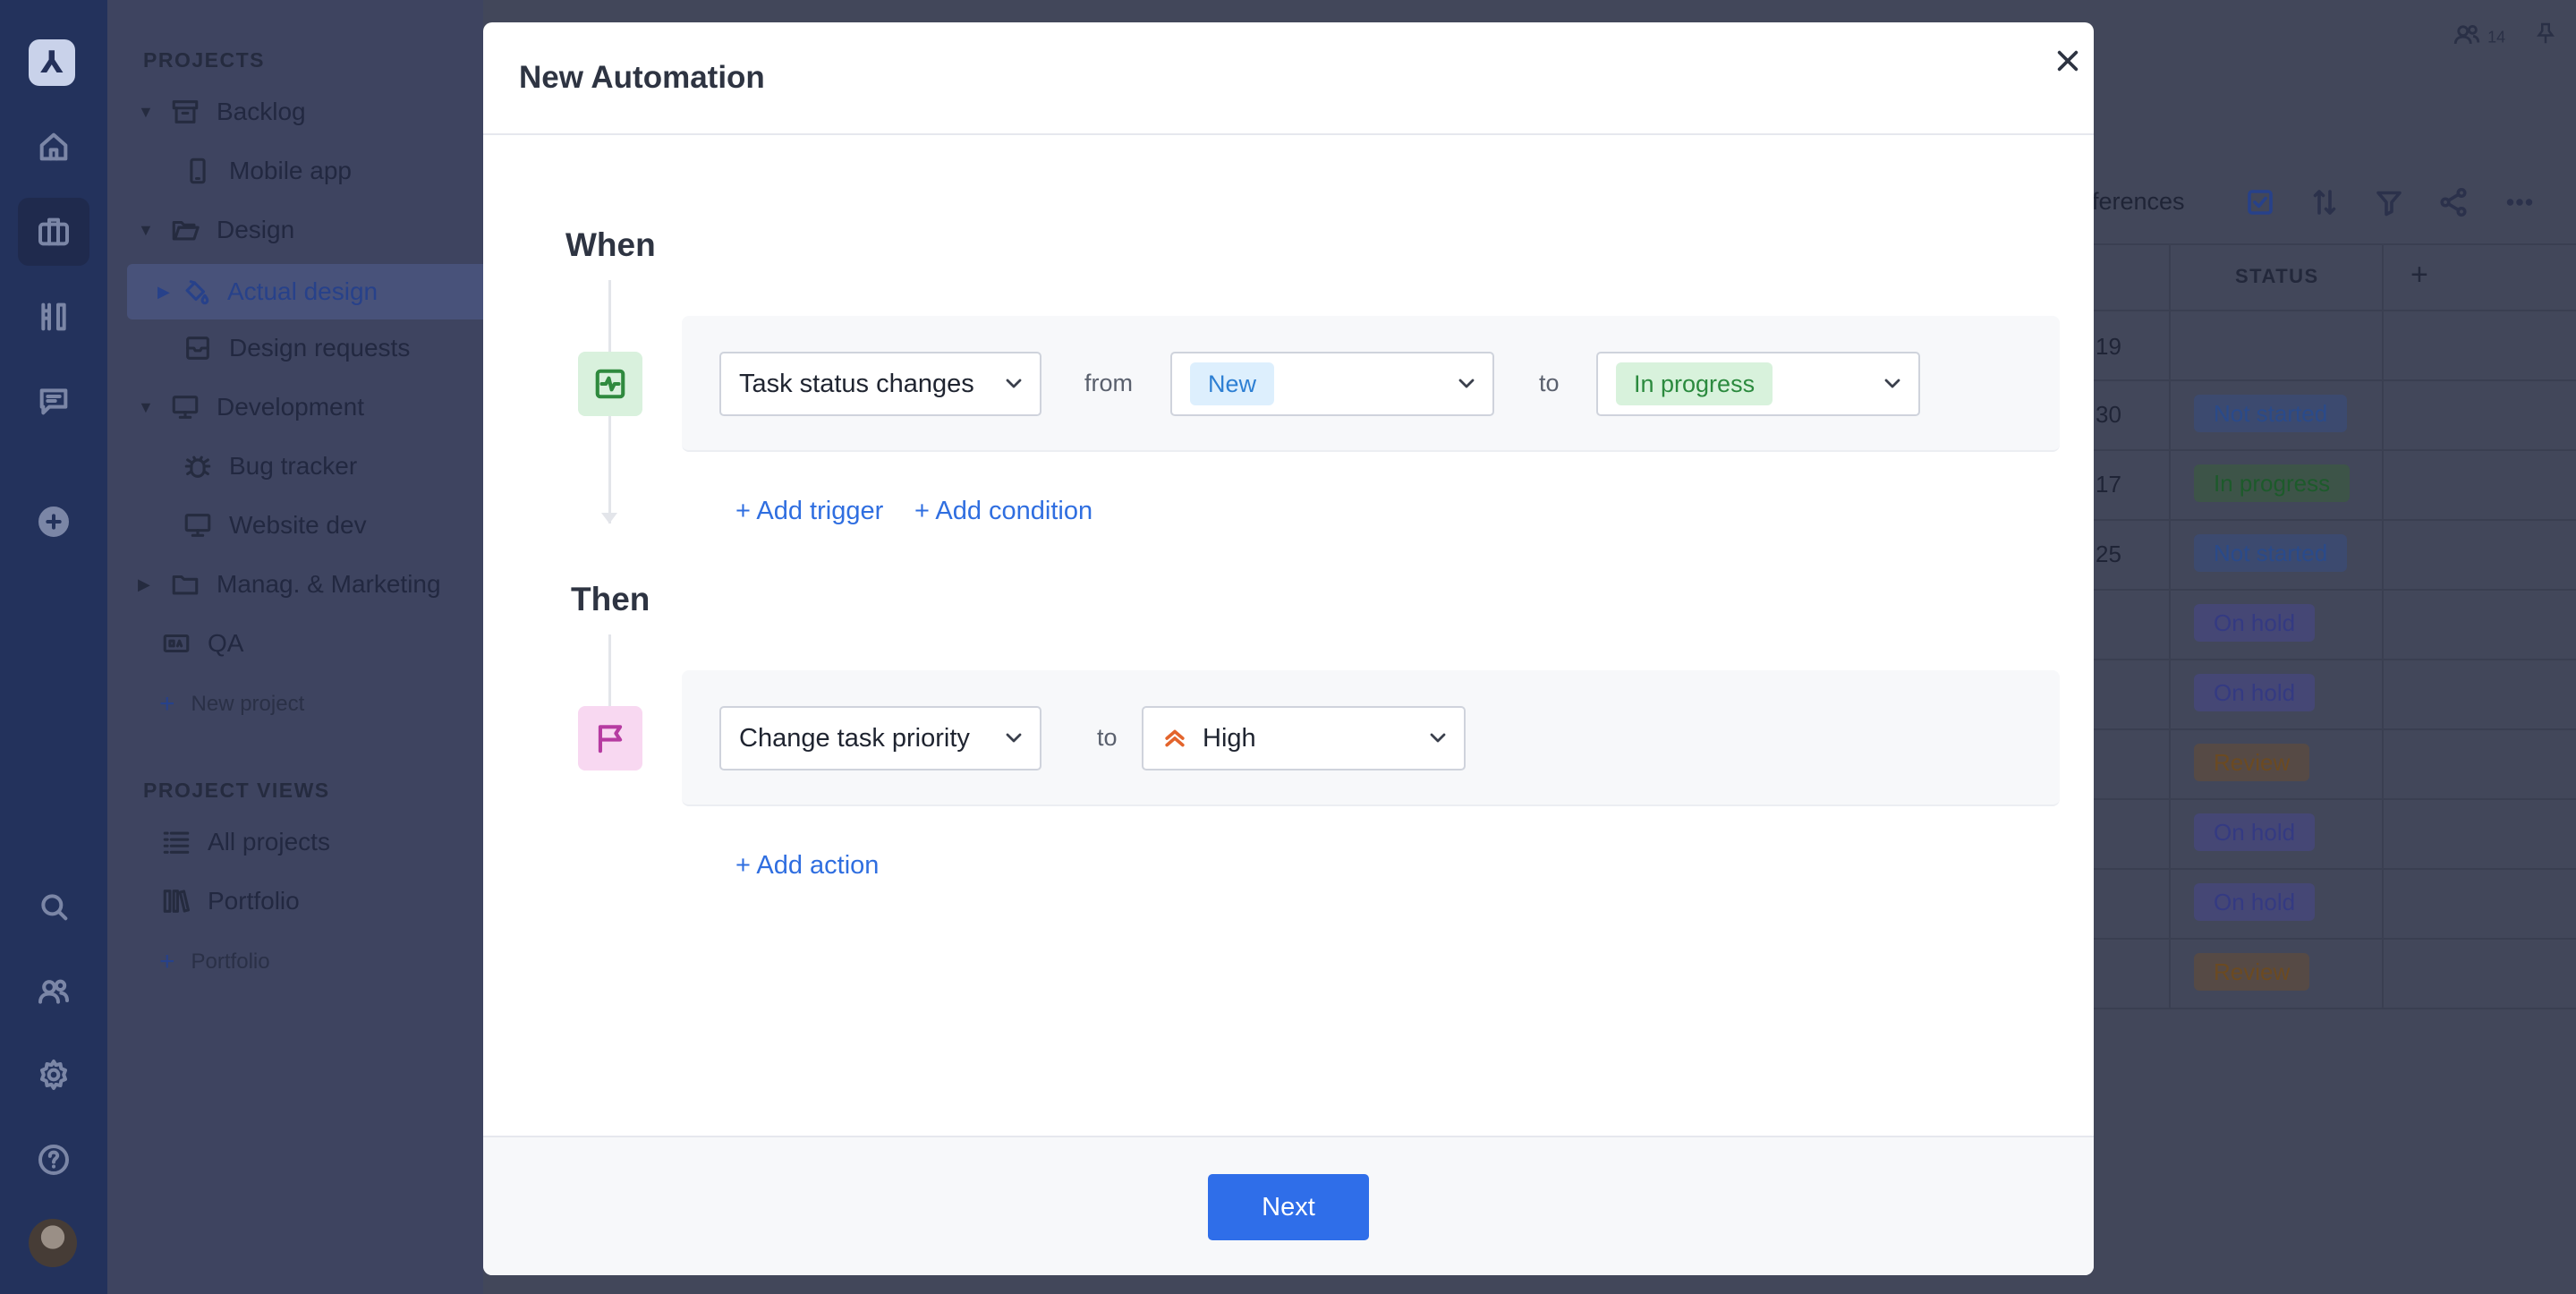 Image resolution: width=2576 pixels, height=1294 pixels. Describe the element at coordinates (52, 62) in the screenshot. I see `app-logo: ⅄` at that location.